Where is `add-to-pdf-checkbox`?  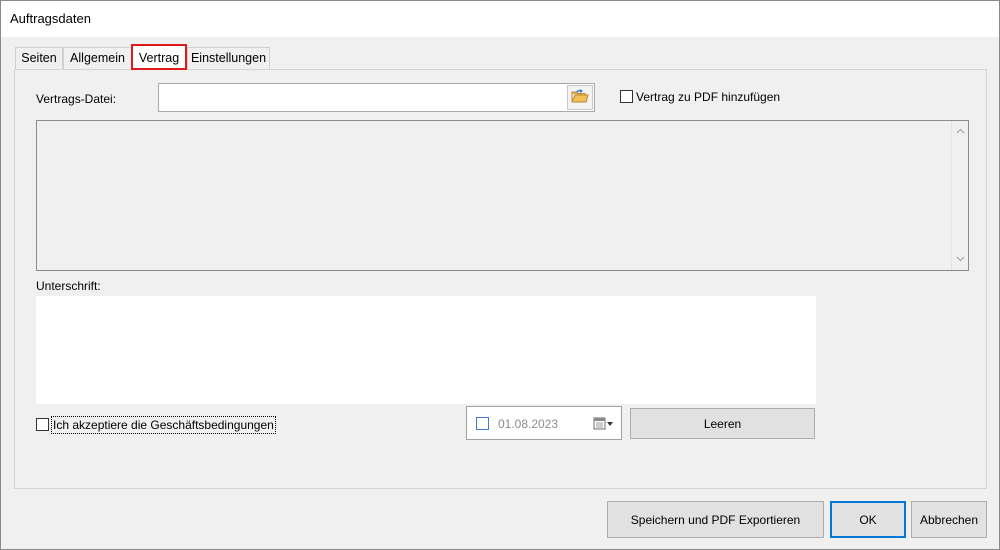 add-to-pdf-checkbox is located at coordinates (626, 96).